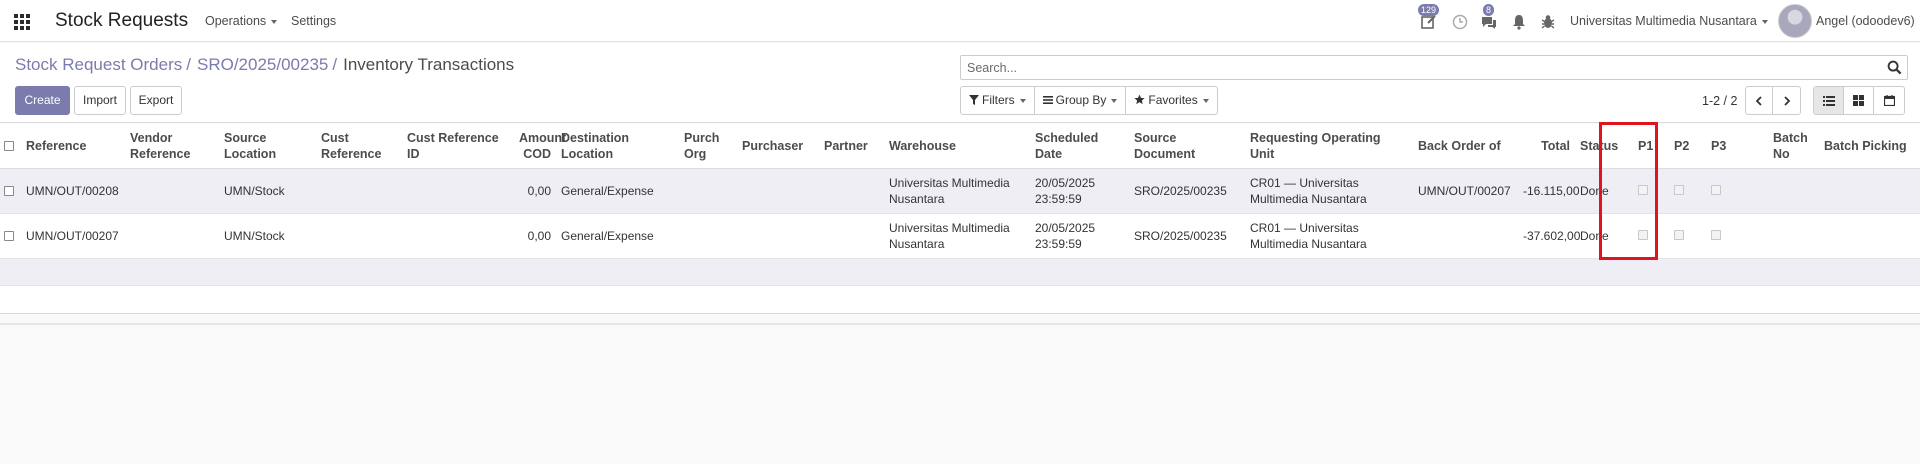  What do you see at coordinates (1889, 100) in the screenshot?
I see `calendar-view-button` at bounding box center [1889, 100].